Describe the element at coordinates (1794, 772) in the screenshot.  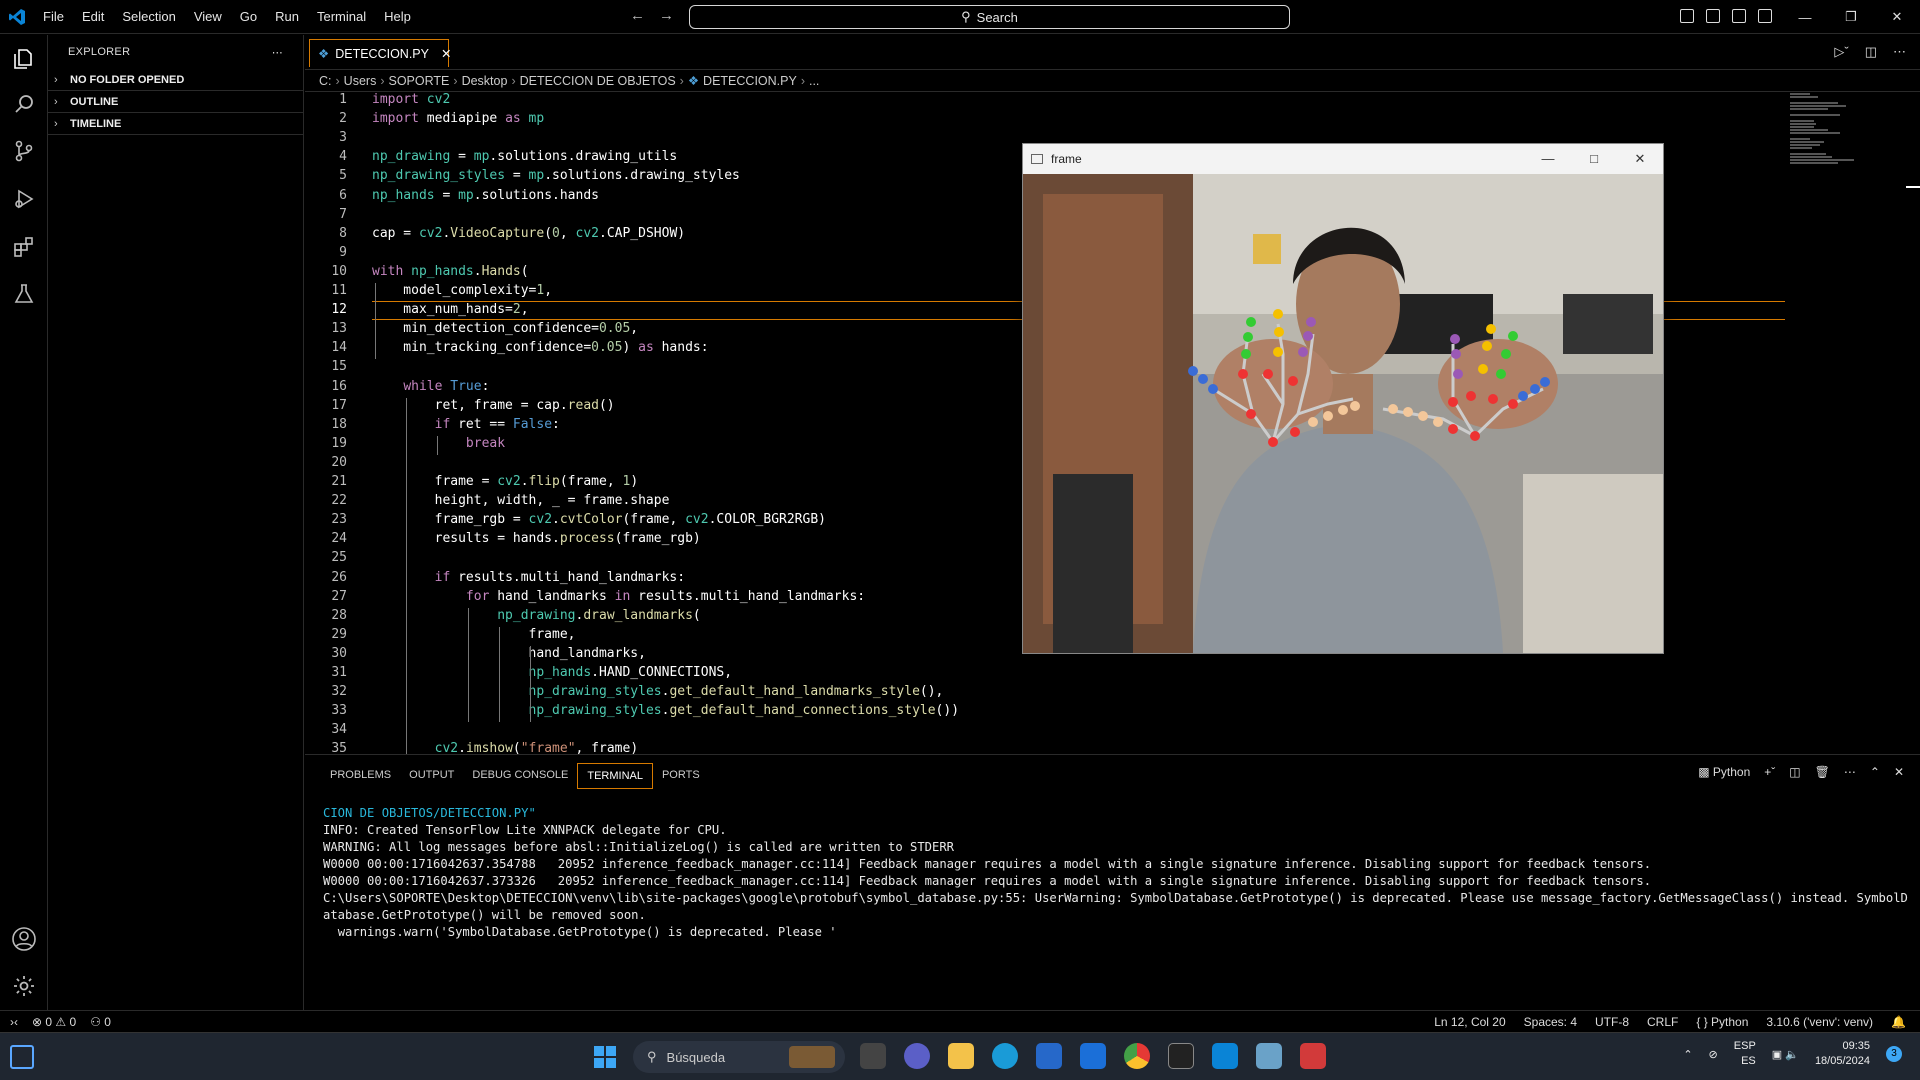
I see `split-terminal-icon: ◫` at that location.